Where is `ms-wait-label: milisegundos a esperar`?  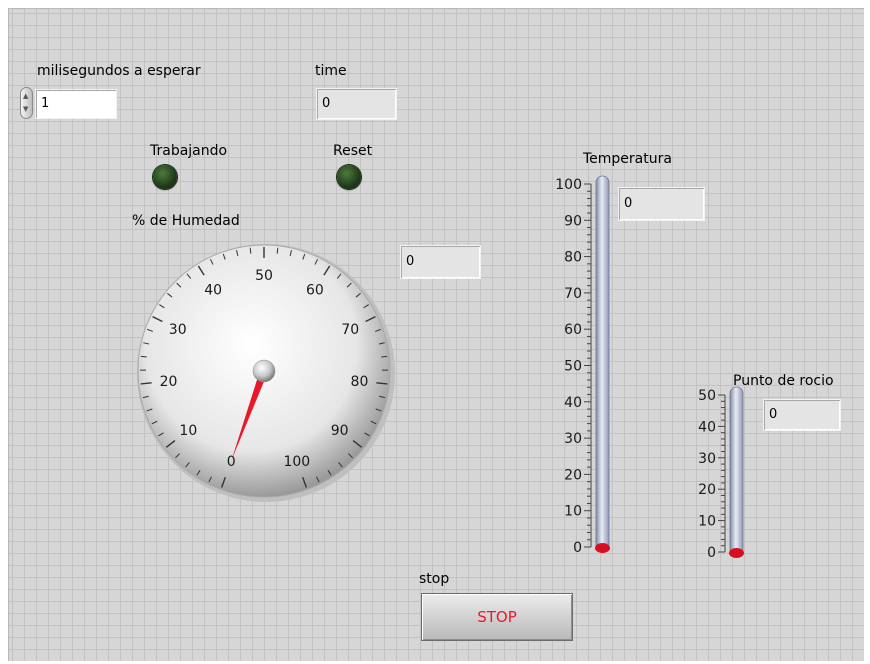
ms-wait-label: milisegundos a esperar is located at coordinates (119, 71).